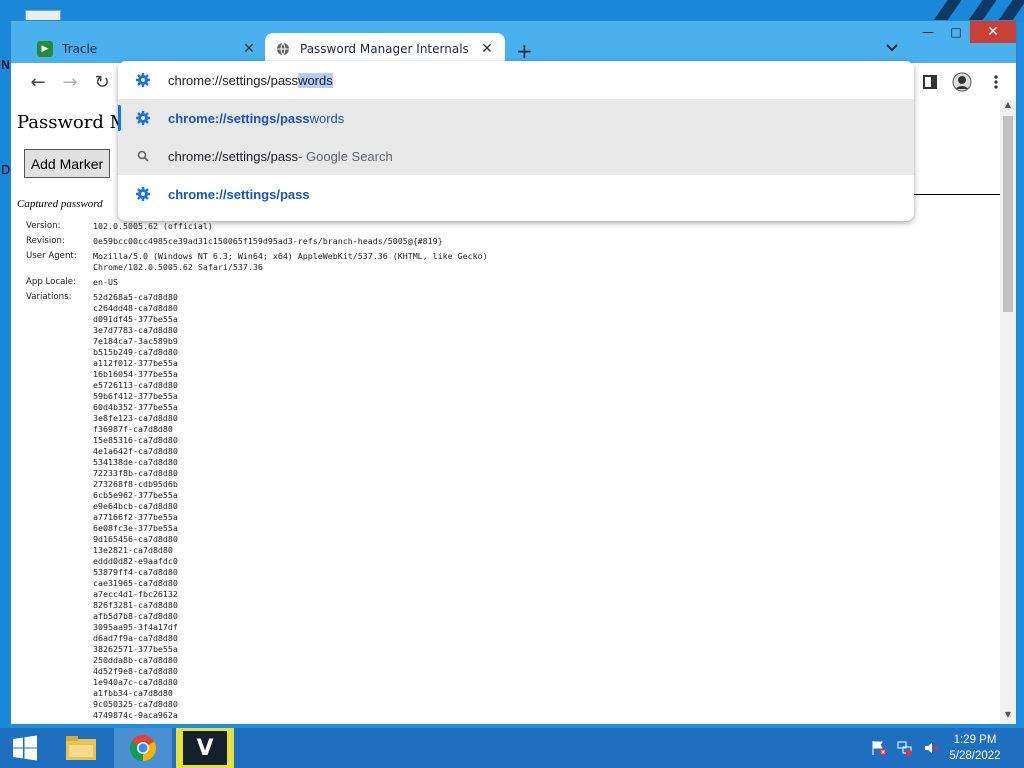  What do you see at coordinates (1008, 214) in the screenshot?
I see `scroll-thumb` at bounding box center [1008, 214].